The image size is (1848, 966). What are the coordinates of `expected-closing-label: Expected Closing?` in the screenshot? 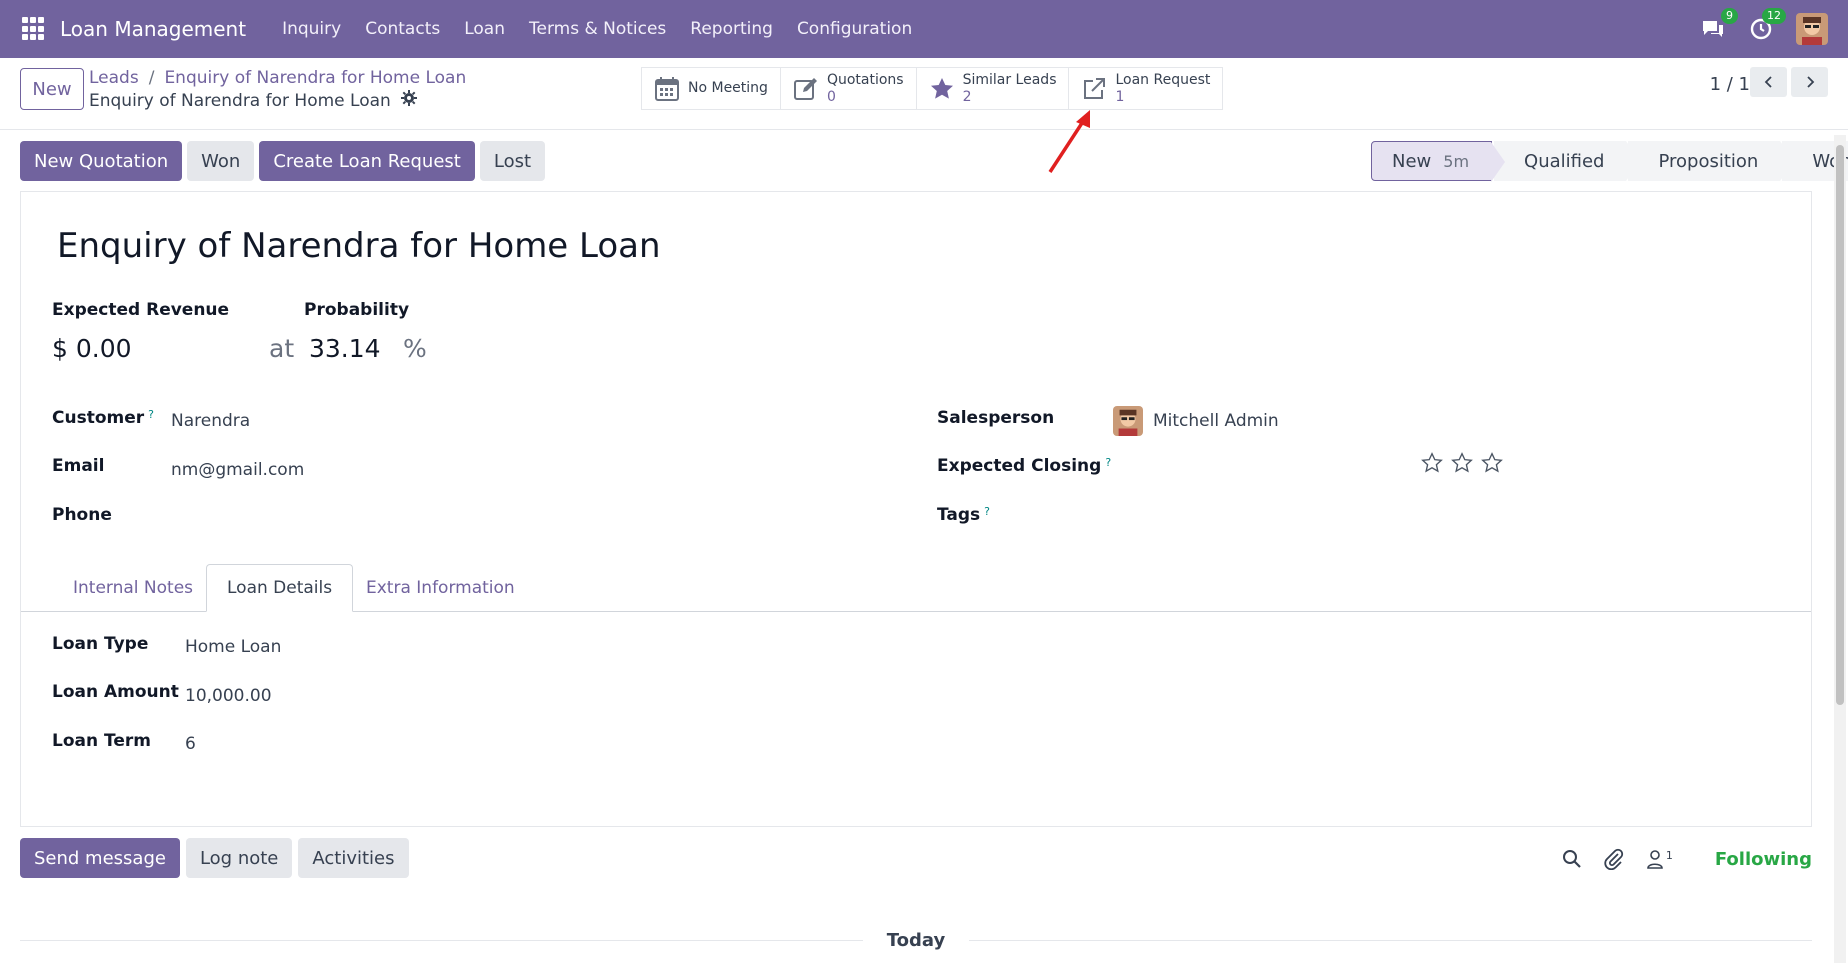 It's located at (1024, 466).